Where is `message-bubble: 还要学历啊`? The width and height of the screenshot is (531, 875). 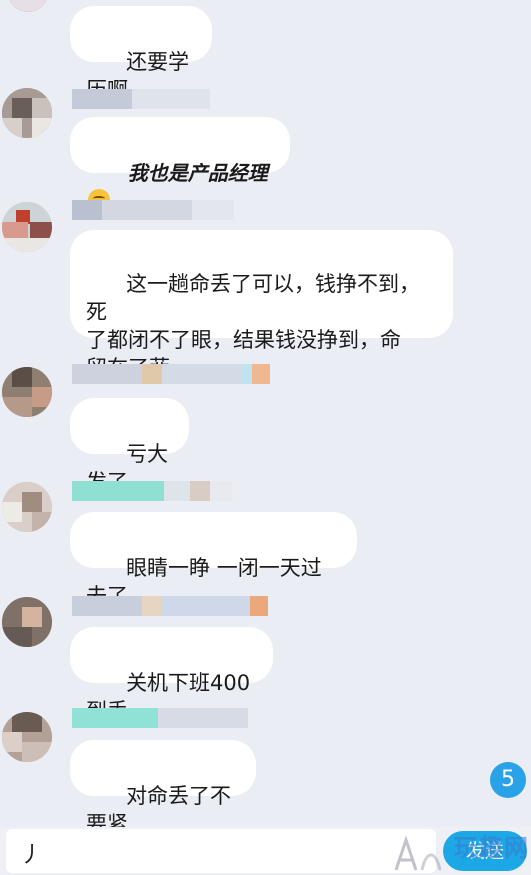
message-bubble: 还要学历啊 is located at coordinates (141, 54).